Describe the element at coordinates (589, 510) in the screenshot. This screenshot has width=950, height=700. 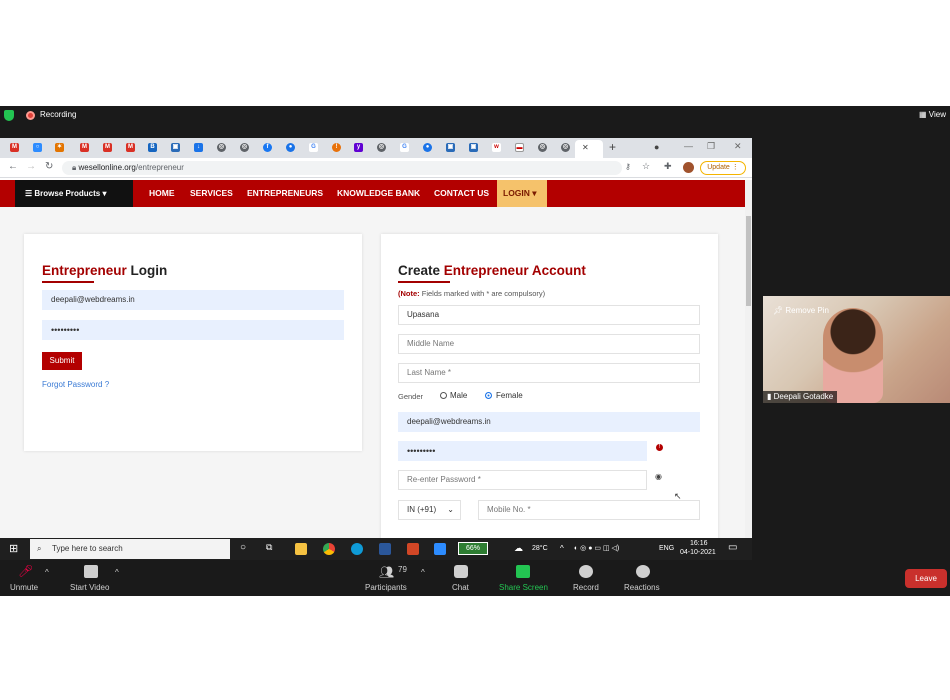
I see `mobile-input: Mobile No. *` at that location.